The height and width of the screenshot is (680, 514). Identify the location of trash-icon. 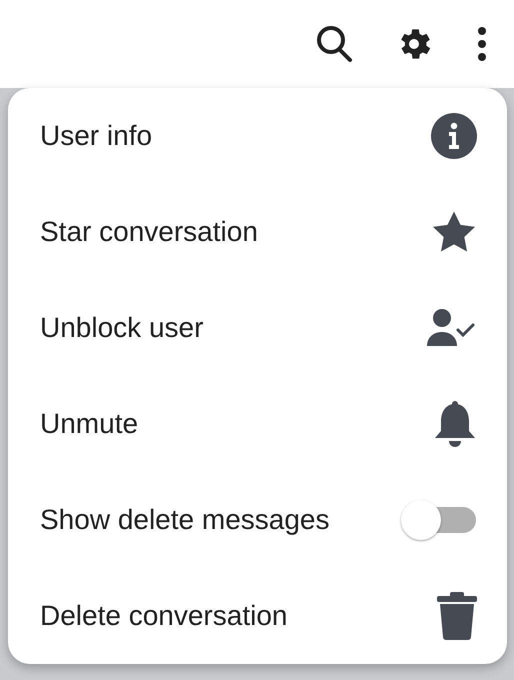
(457, 616).